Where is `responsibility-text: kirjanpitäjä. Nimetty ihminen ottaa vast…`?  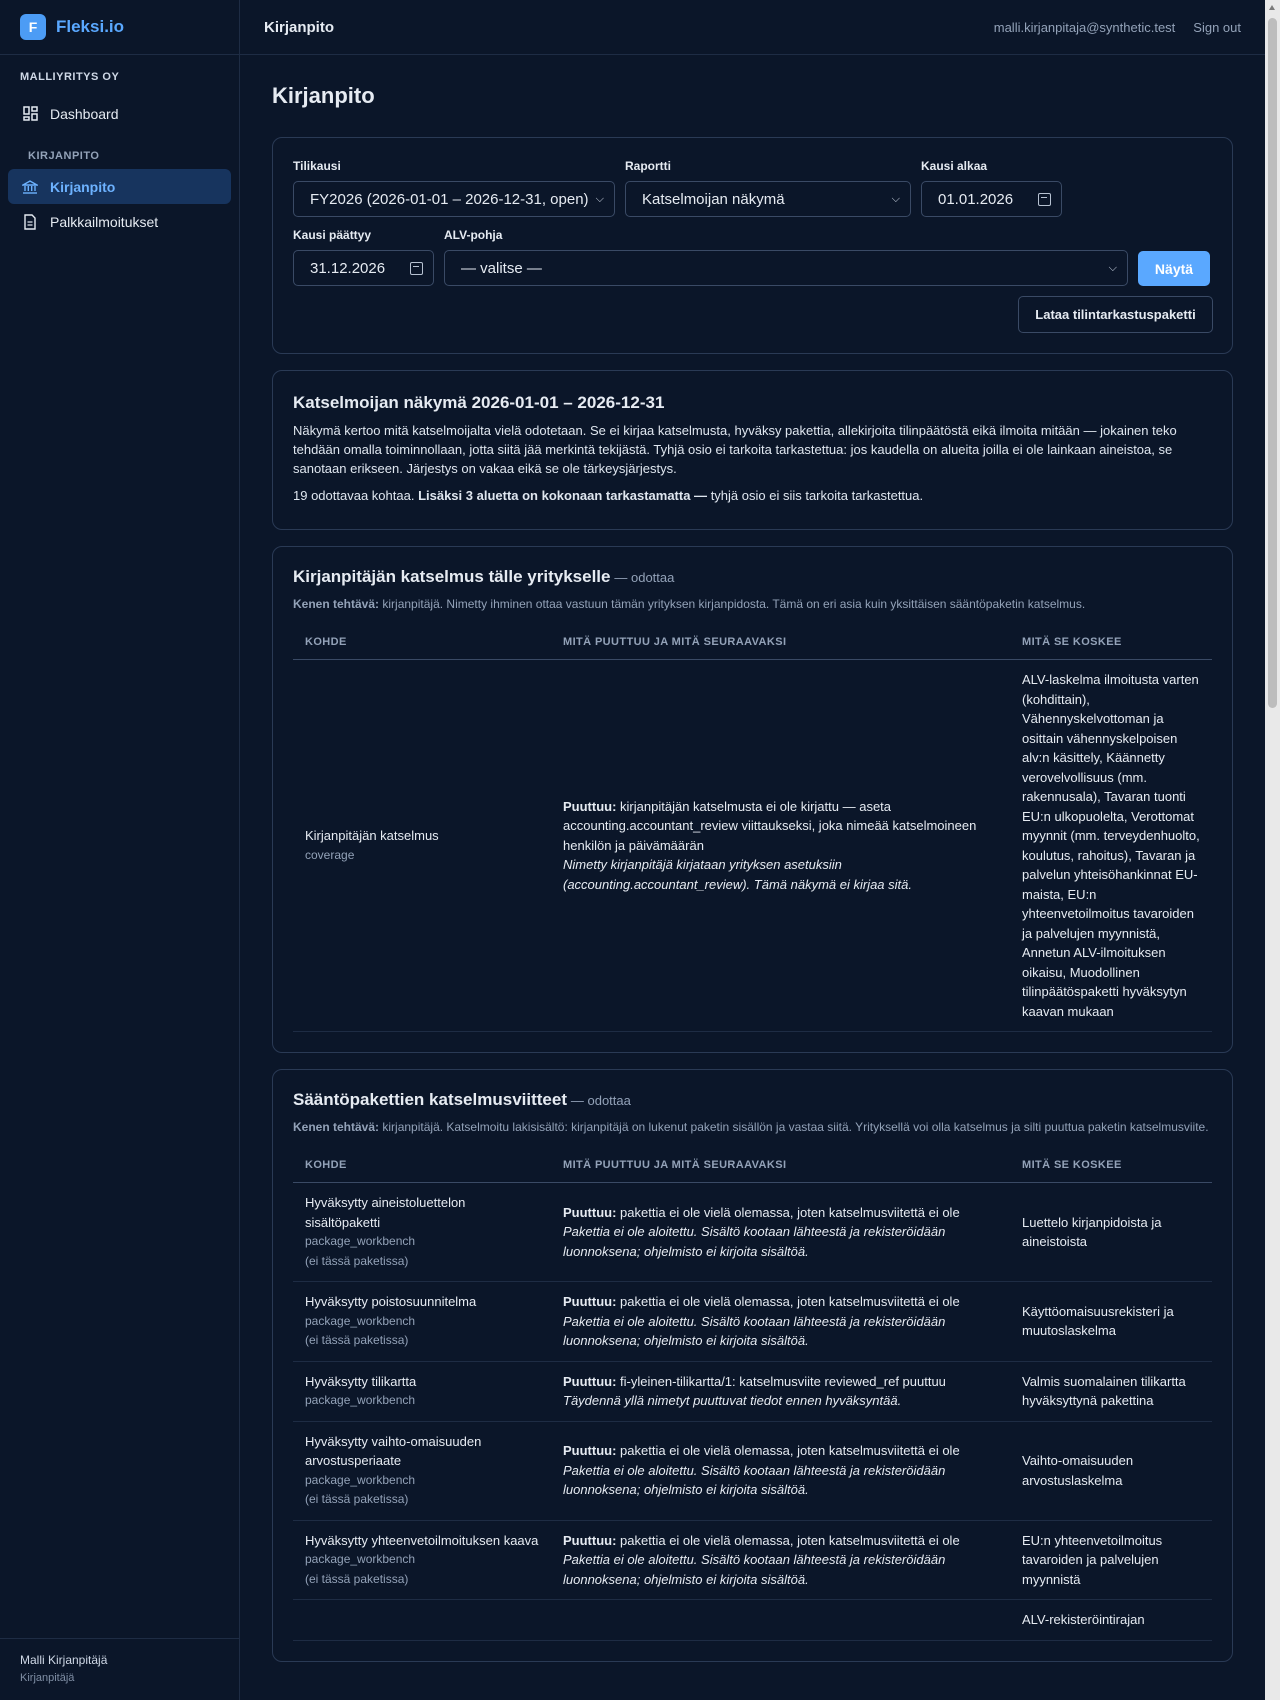 responsibility-text: kirjanpitäjä. Nimetty ihminen ottaa vast… is located at coordinates (734, 604).